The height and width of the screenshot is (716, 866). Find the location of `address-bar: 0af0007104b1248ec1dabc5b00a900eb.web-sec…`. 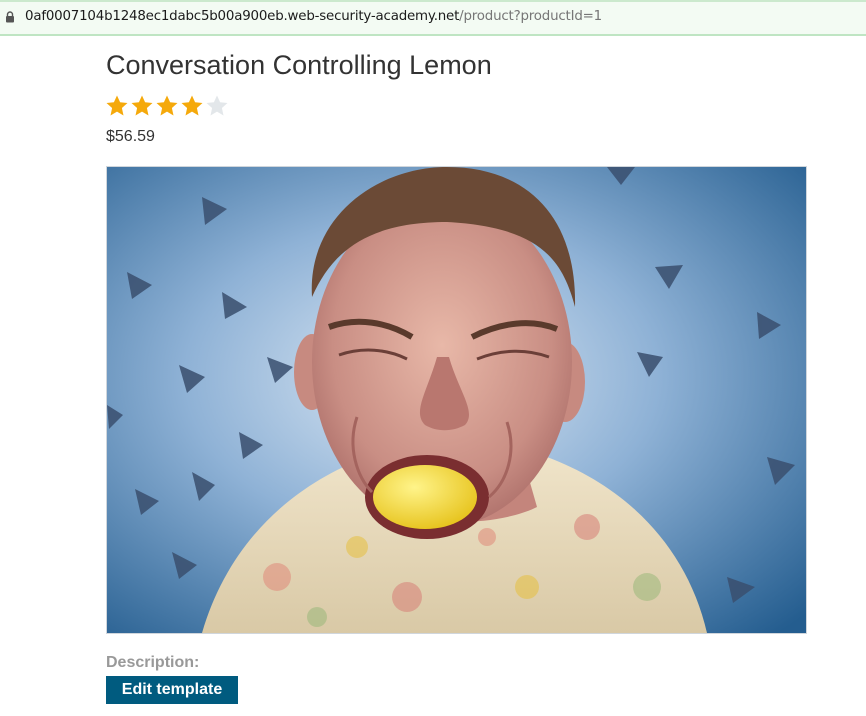

address-bar: 0af0007104b1248ec1dabc5b00a900eb.web-sec… is located at coordinates (433, 18).